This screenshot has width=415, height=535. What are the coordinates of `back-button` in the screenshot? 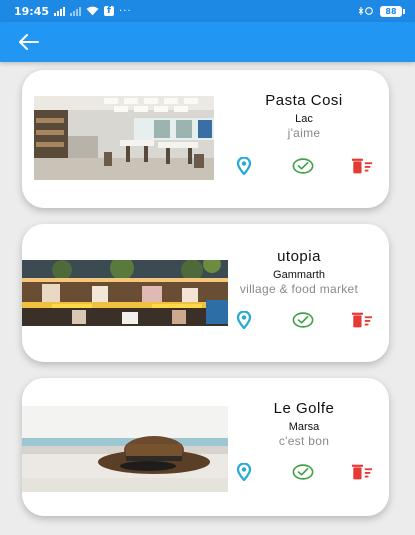 It's located at (29, 42).